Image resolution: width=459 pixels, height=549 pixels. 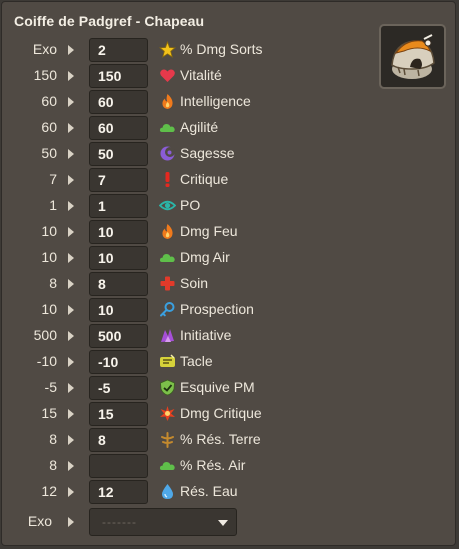 What do you see at coordinates (44, 49) in the screenshot?
I see `stat-base-value: Exo` at bounding box center [44, 49].